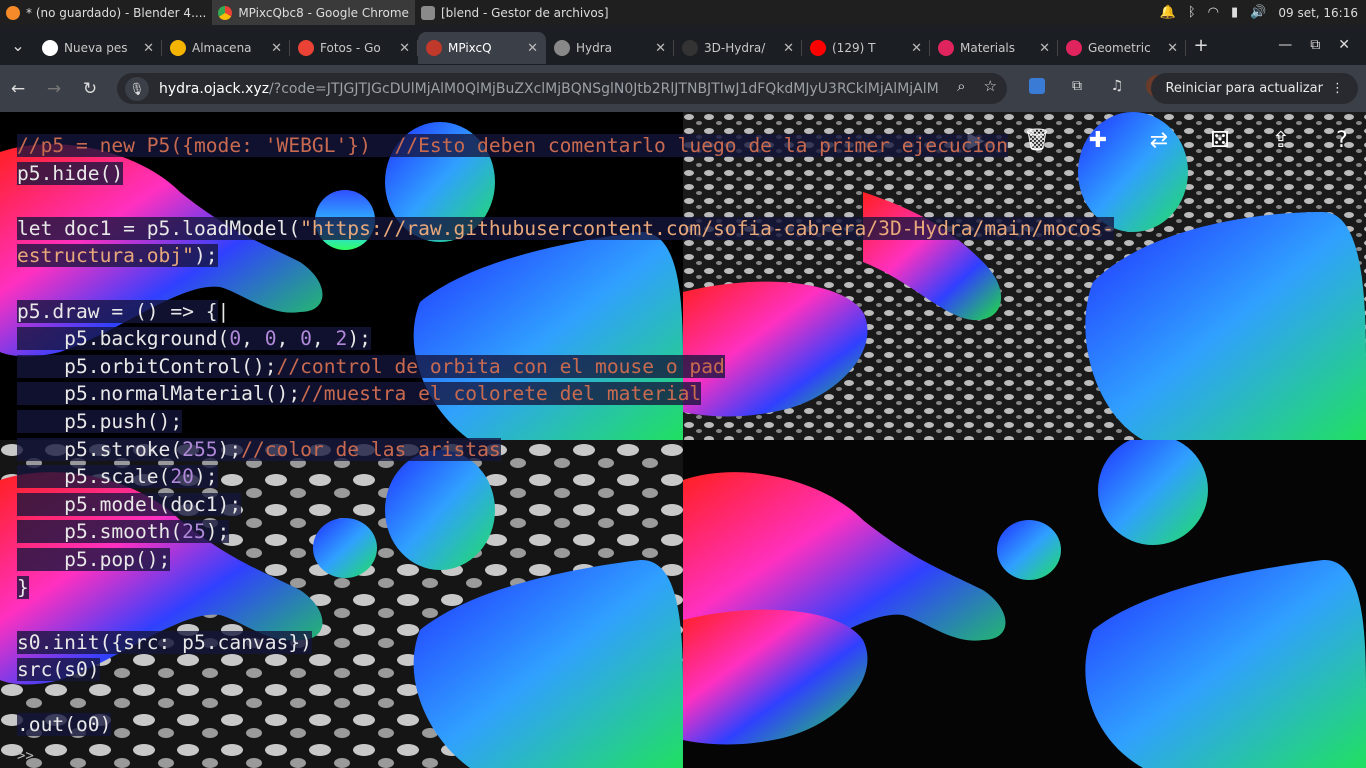  What do you see at coordinates (123, 311) in the screenshot?
I see `code-line: p5.draw = () => {|` at bounding box center [123, 311].